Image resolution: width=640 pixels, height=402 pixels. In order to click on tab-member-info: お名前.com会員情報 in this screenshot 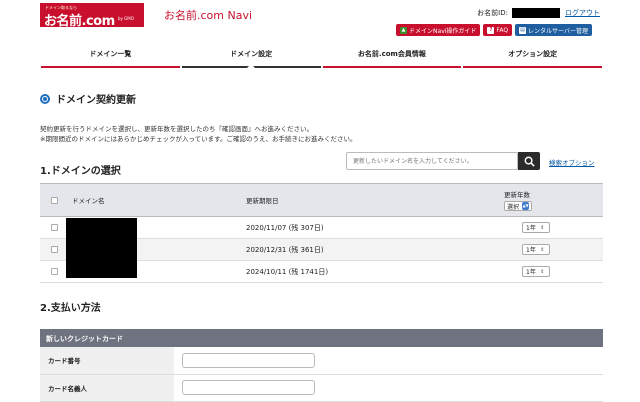, I will do `click(392, 55)`.